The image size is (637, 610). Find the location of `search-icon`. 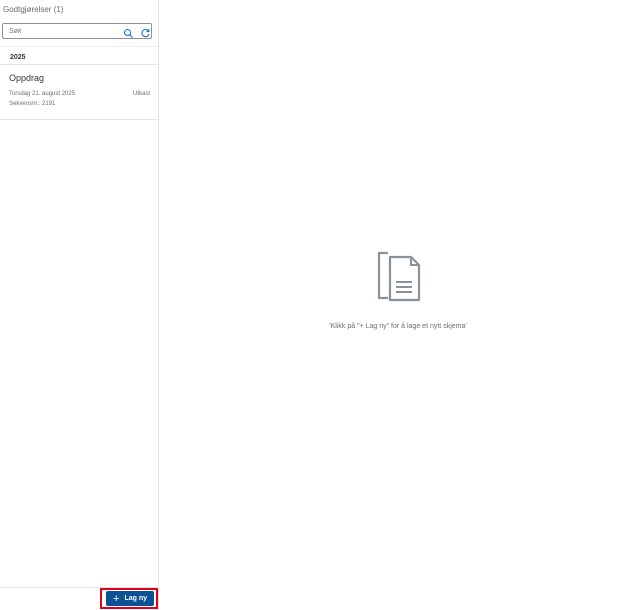

search-icon is located at coordinates (128, 32).